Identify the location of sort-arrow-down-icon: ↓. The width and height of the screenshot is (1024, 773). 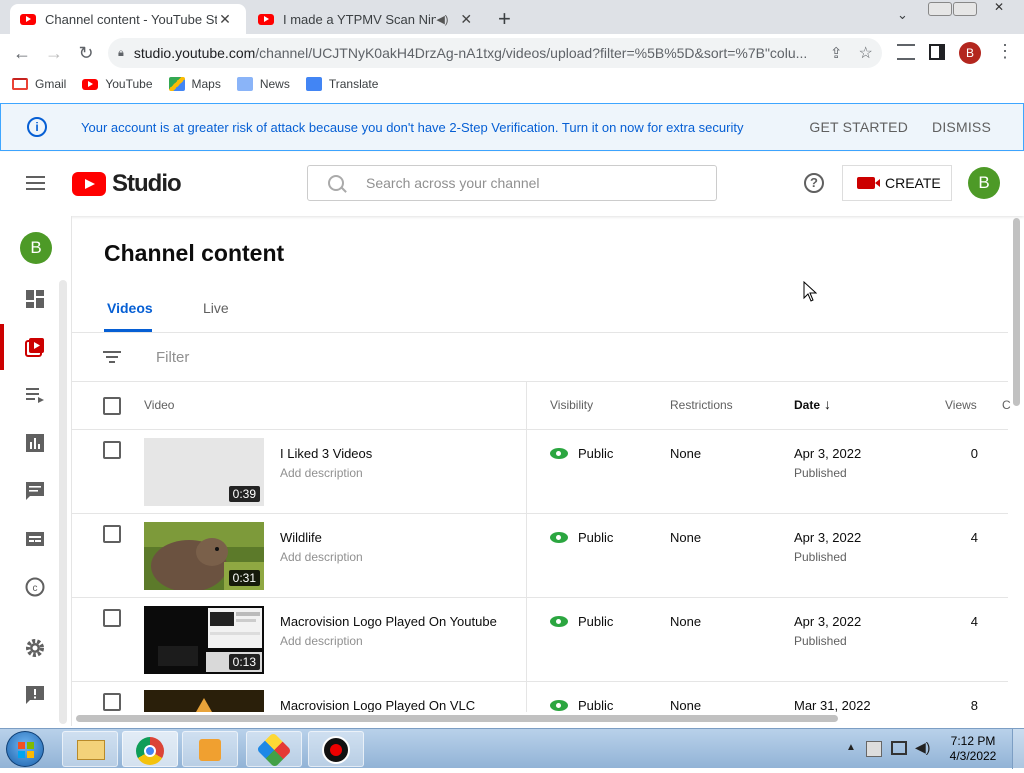
(827, 404).